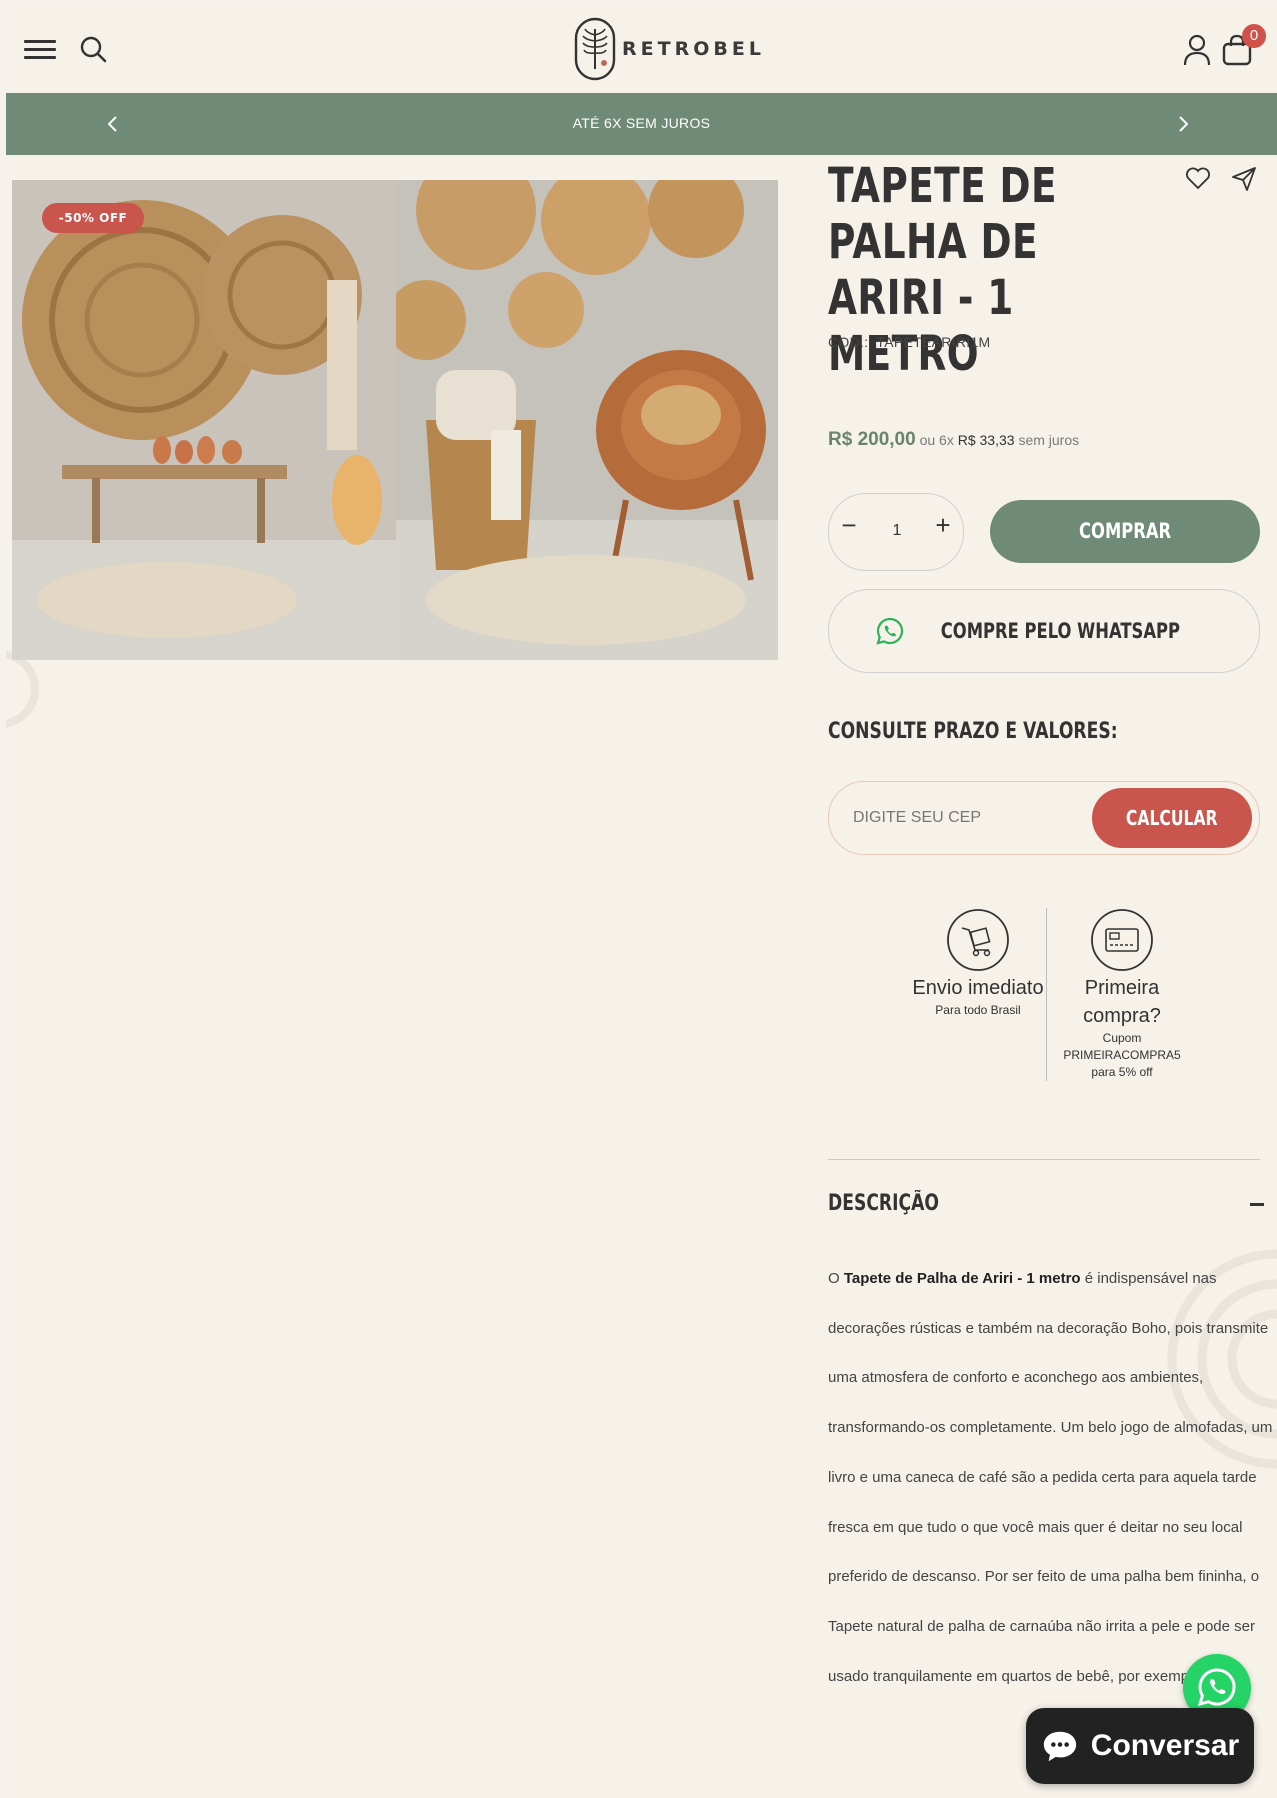  I want to click on installment-suffix: sem juros, so click(1049, 440).